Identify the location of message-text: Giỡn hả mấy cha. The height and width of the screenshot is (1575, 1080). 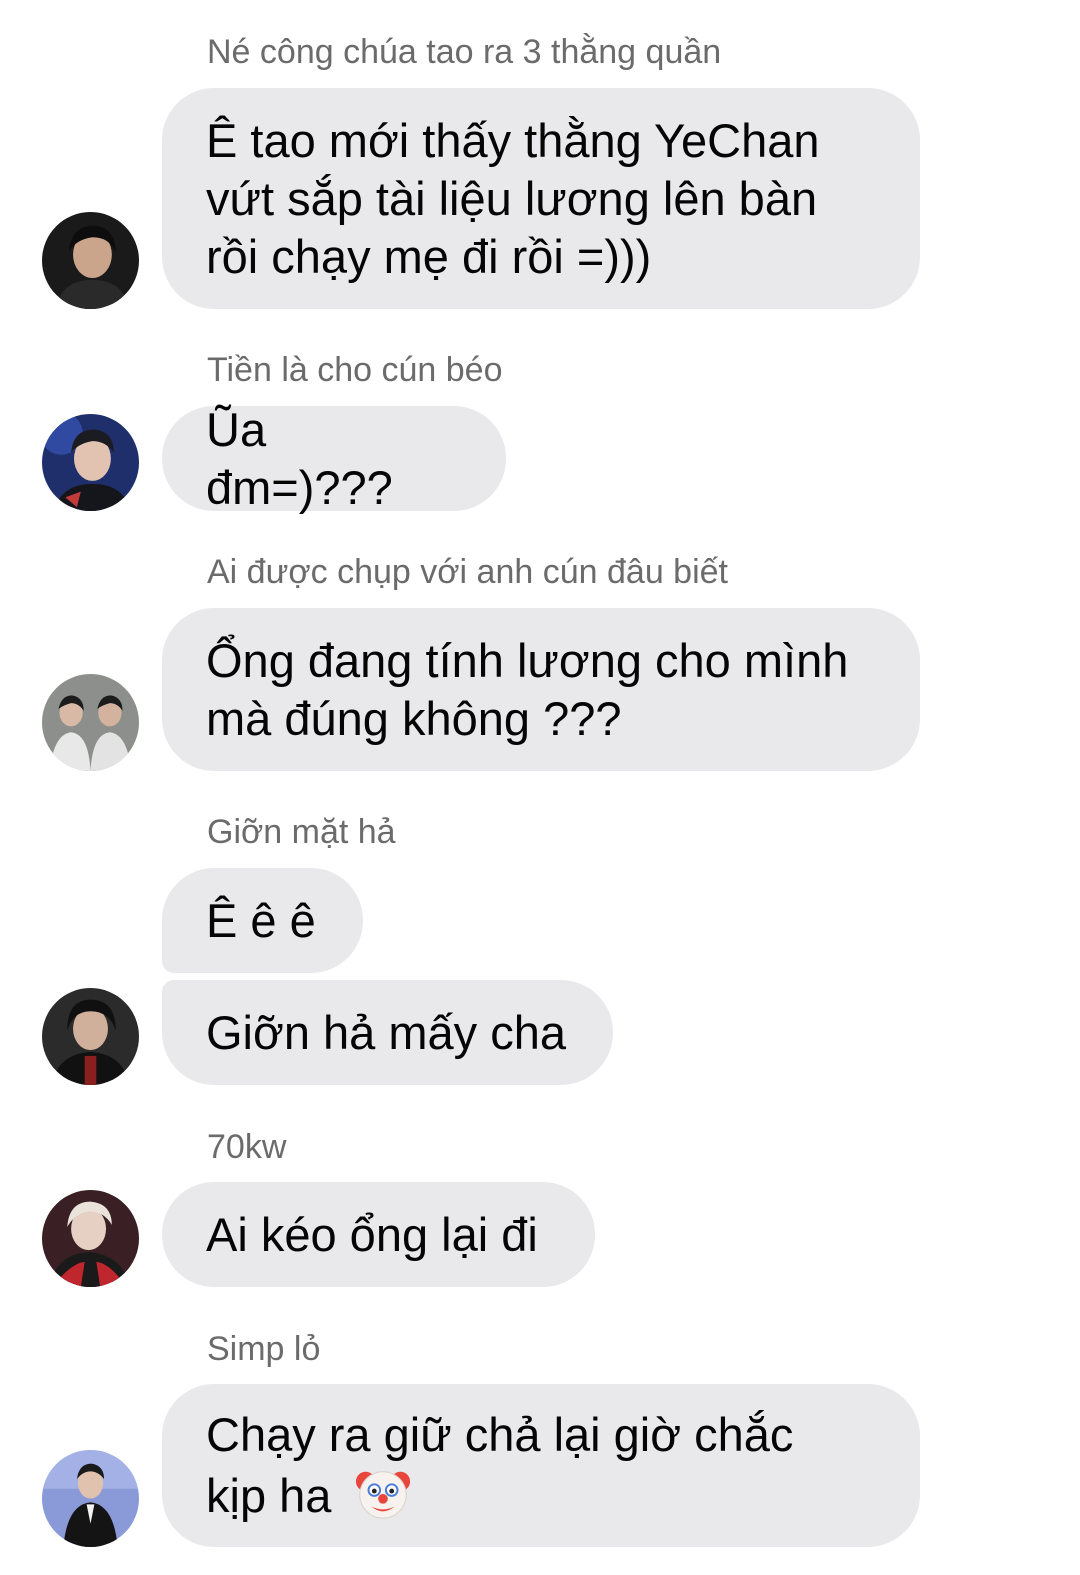
(386, 1032).